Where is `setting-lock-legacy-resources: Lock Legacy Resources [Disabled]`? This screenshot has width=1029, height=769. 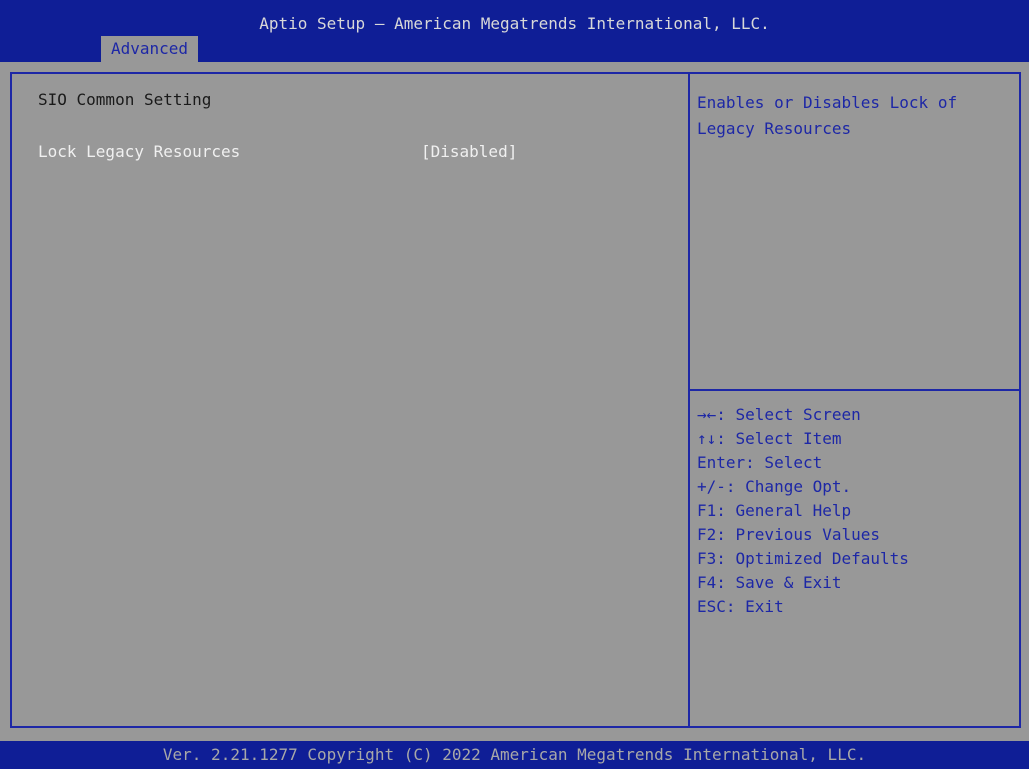
setting-lock-legacy-resources: Lock Legacy Resources [Disabled] is located at coordinates (338, 153).